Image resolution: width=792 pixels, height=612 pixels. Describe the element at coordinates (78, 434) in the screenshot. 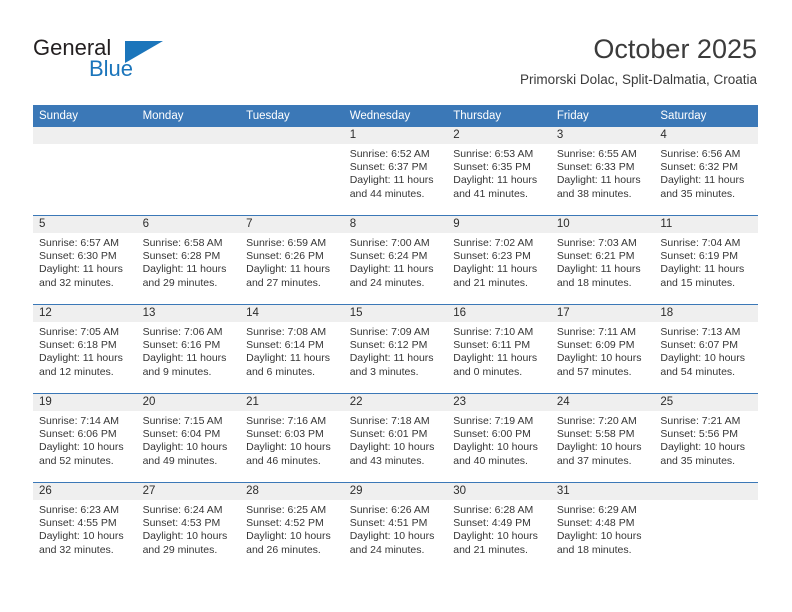

I see `sunset-text: Sunset: 6:06 PM` at that location.